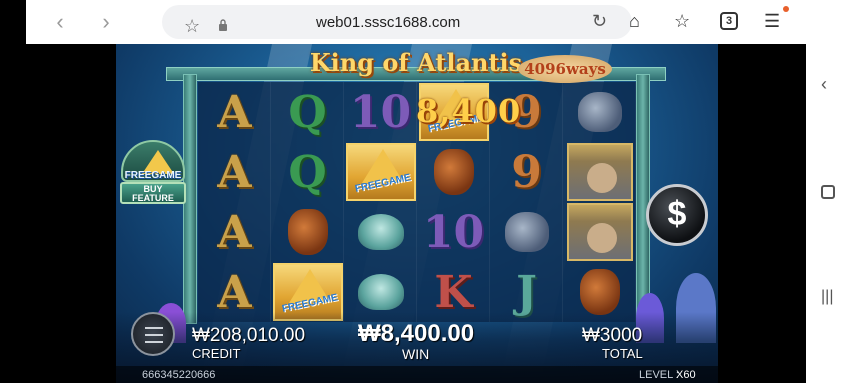 The image size is (850, 383). What do you see at coordinates (772, 21) in the screenshot?
I see `menu-icon: ☰` at bounding box center [772, 21].